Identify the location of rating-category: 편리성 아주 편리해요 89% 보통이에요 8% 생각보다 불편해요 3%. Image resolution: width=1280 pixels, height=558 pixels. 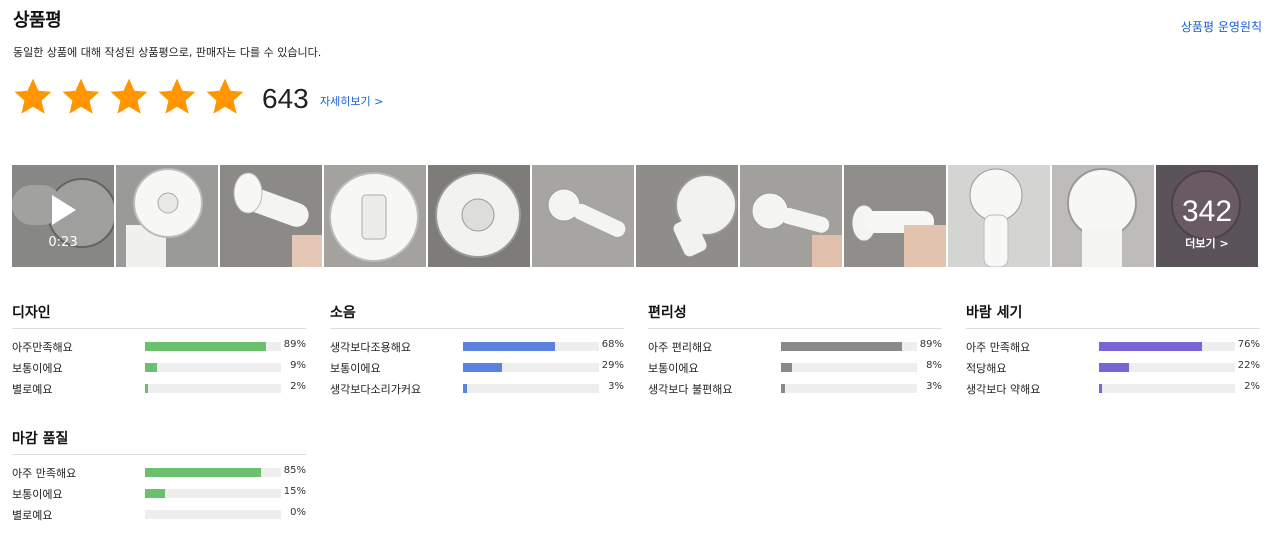
(795, 349).